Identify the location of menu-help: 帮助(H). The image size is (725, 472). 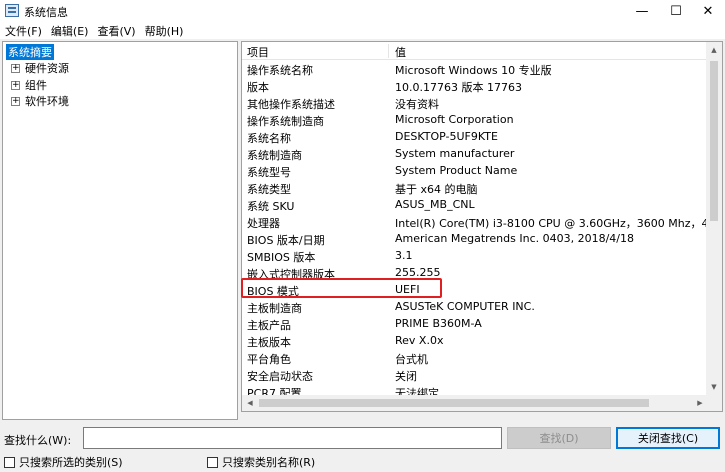
(166, 31).